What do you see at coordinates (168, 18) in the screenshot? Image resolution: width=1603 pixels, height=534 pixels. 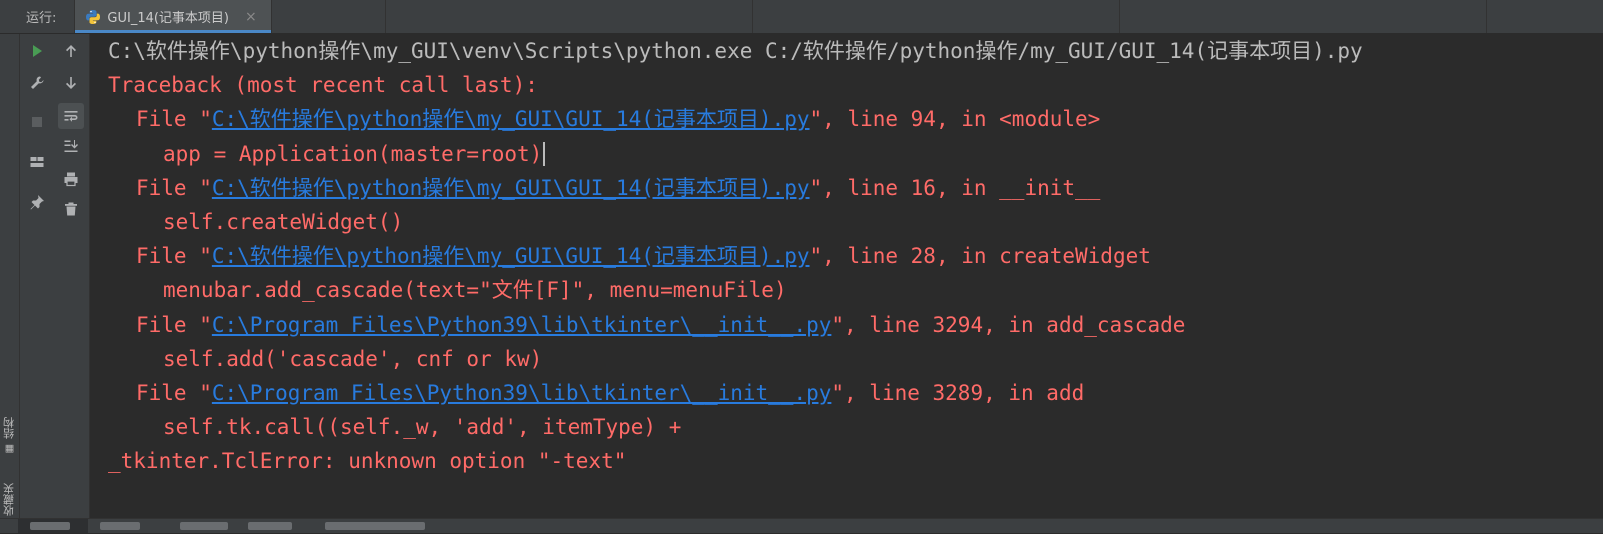 I see `run-tab-title: GUI_14(记事本项目)` at bounding box center [168, 18].